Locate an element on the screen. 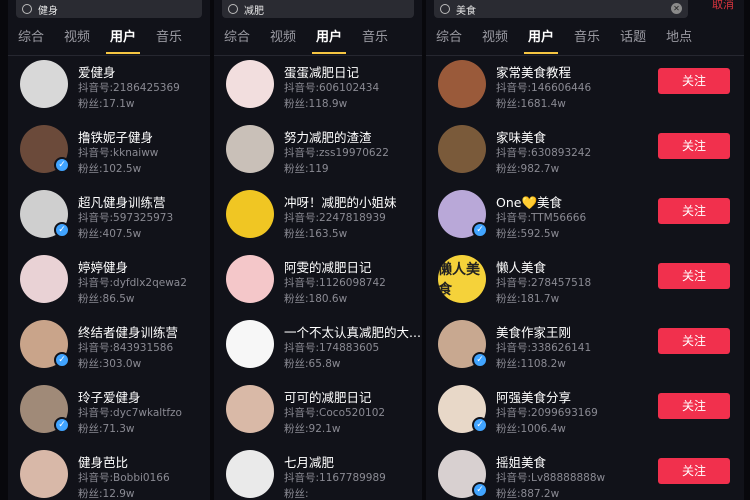 The height and width of the screenshot is (500, 750). user-row: ✓ 美食作家王刚 抖音号:338626141 粉丝:1108.2w 关注 is located at coordinates (585, 351).